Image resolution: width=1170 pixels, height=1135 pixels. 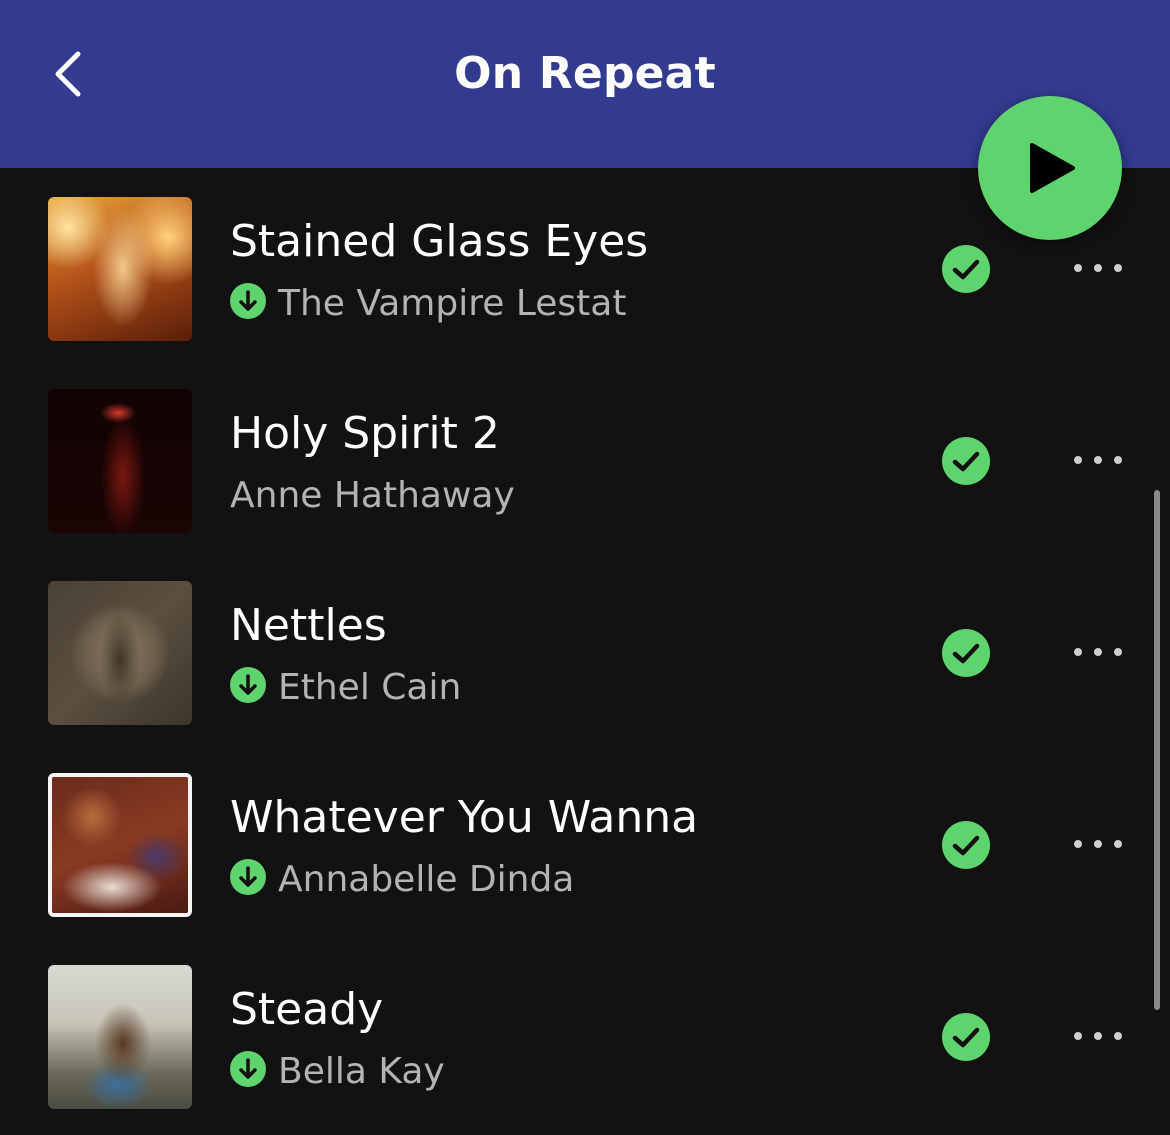 I want to click on track-artist: Annabelle Dinda, so click(x=426, y=879).